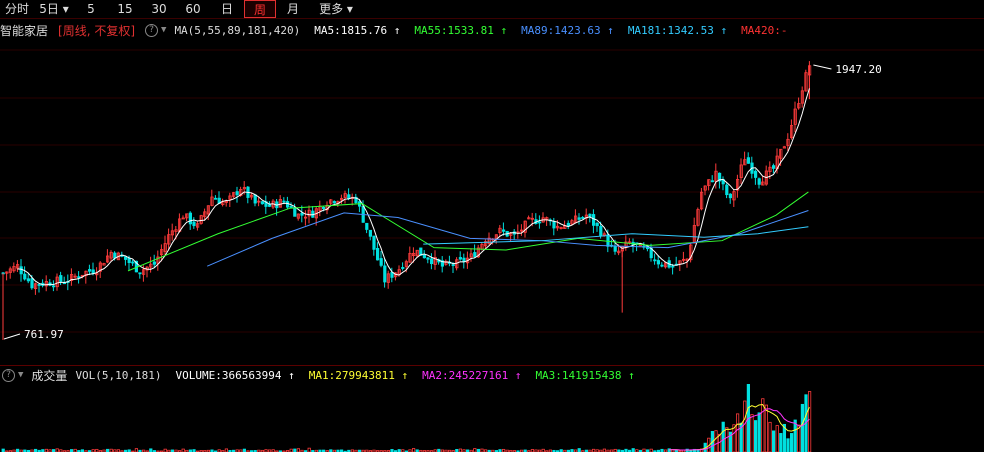 The width and height of the screenshot is (984, 452). I want to click on tab-1: 5日 ▾, so click(54, 9).